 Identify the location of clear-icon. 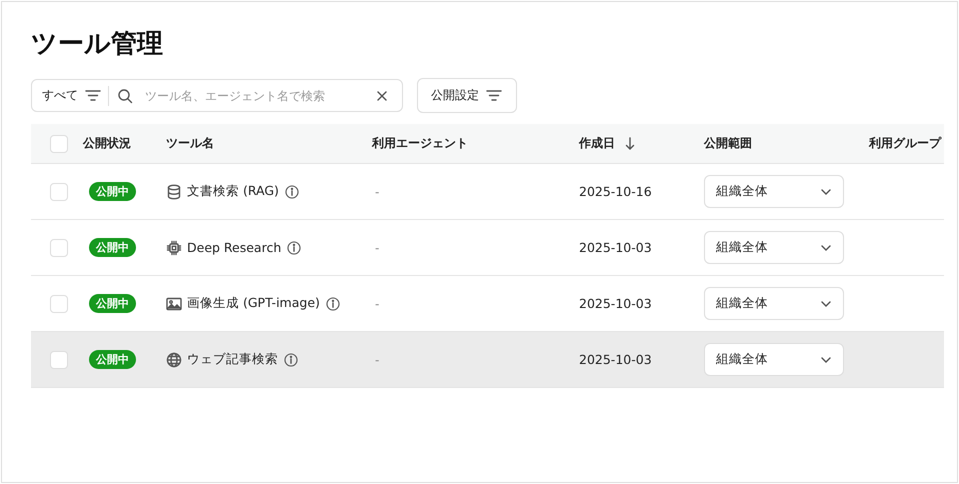
(382, 96).